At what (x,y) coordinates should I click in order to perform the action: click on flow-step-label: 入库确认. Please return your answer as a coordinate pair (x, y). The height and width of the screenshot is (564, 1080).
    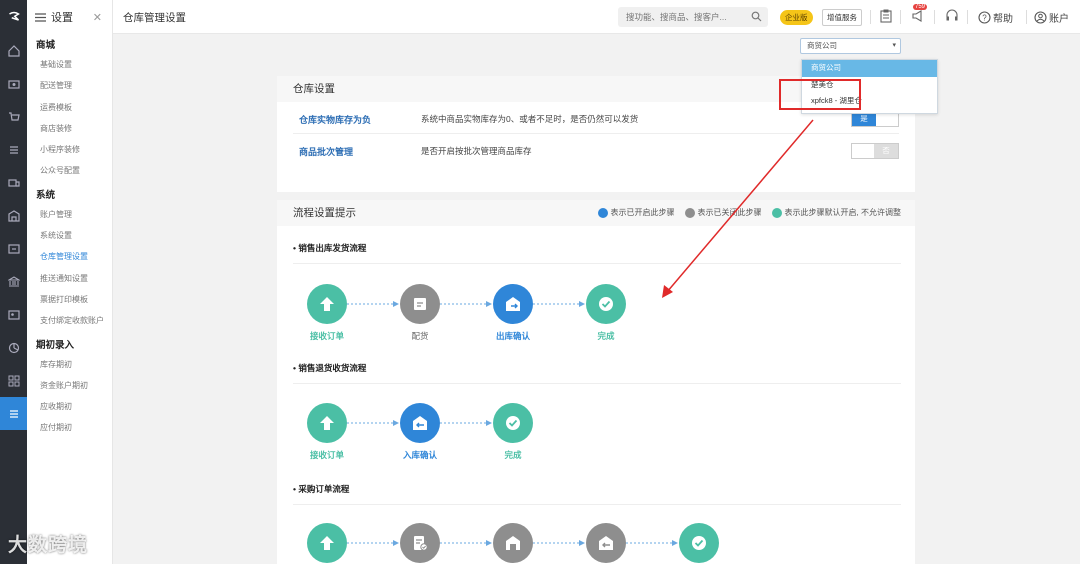
    Looking at the image, I should click on (419, 455).